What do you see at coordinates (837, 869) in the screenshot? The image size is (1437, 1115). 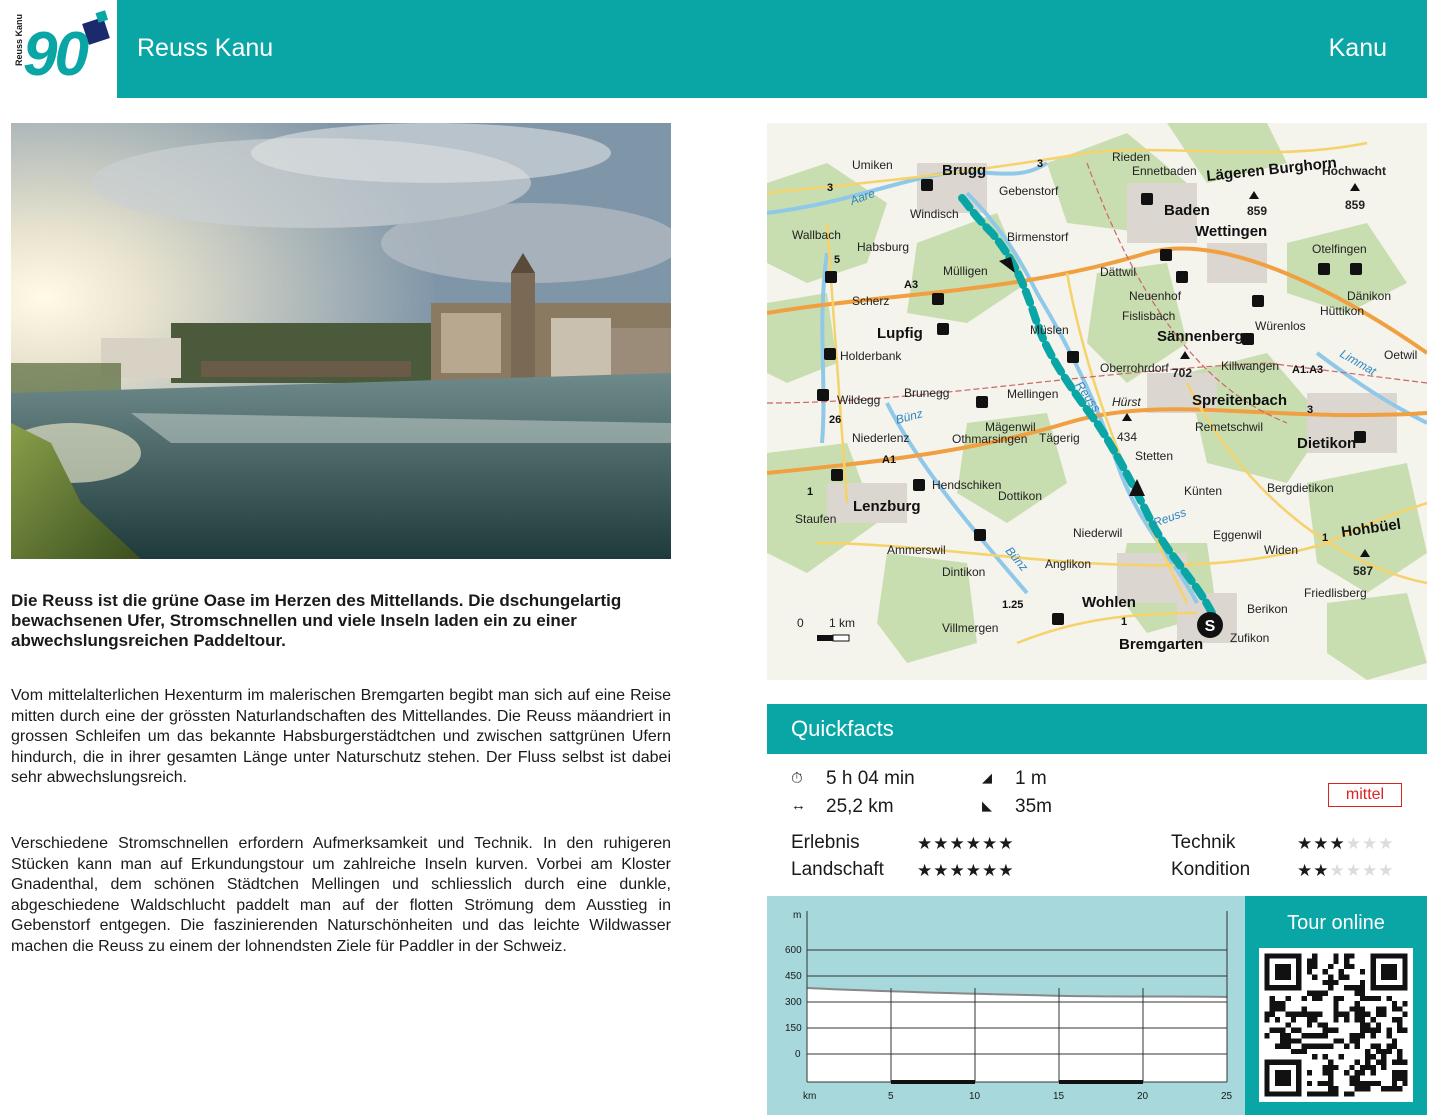 I see `rating-label-landschaft: Landschaft` at bounding box center [837, 869].